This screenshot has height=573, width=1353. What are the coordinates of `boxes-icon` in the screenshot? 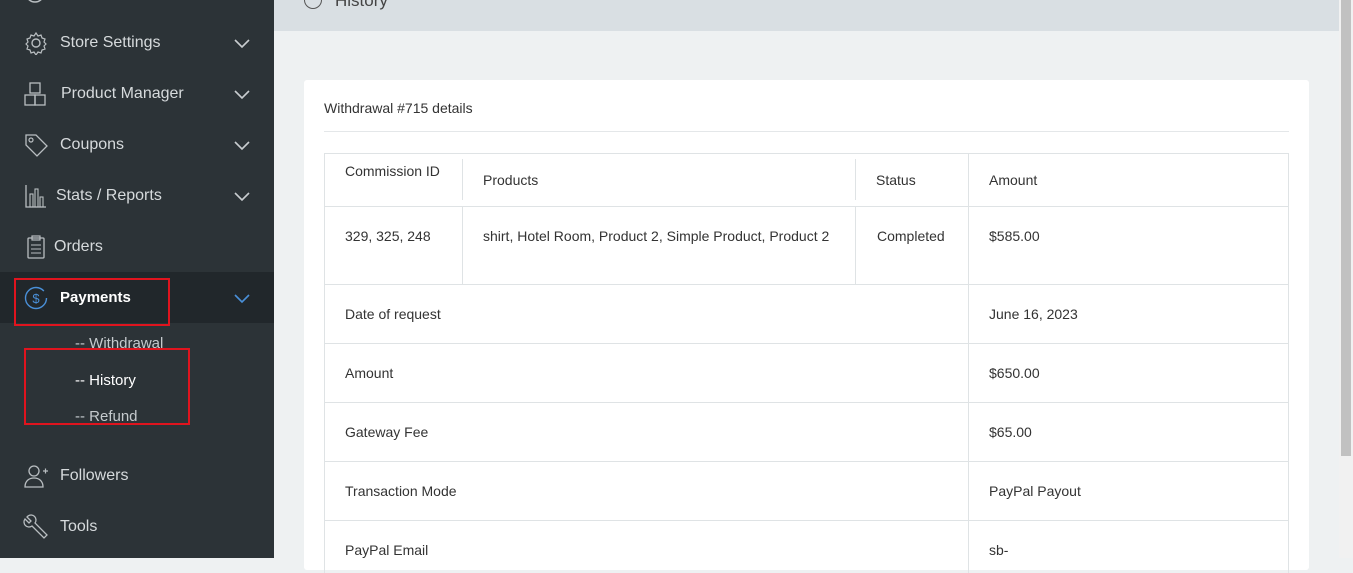 It's located at (36, 94).